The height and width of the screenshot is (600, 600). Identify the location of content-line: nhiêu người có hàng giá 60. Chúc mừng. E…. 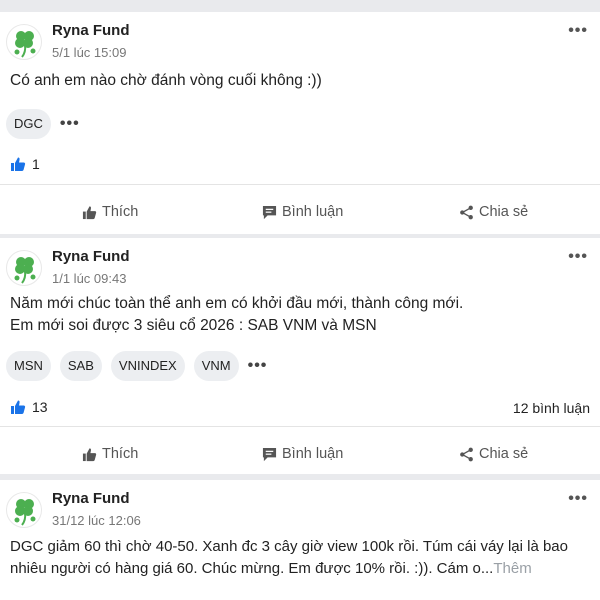
(289, 569).